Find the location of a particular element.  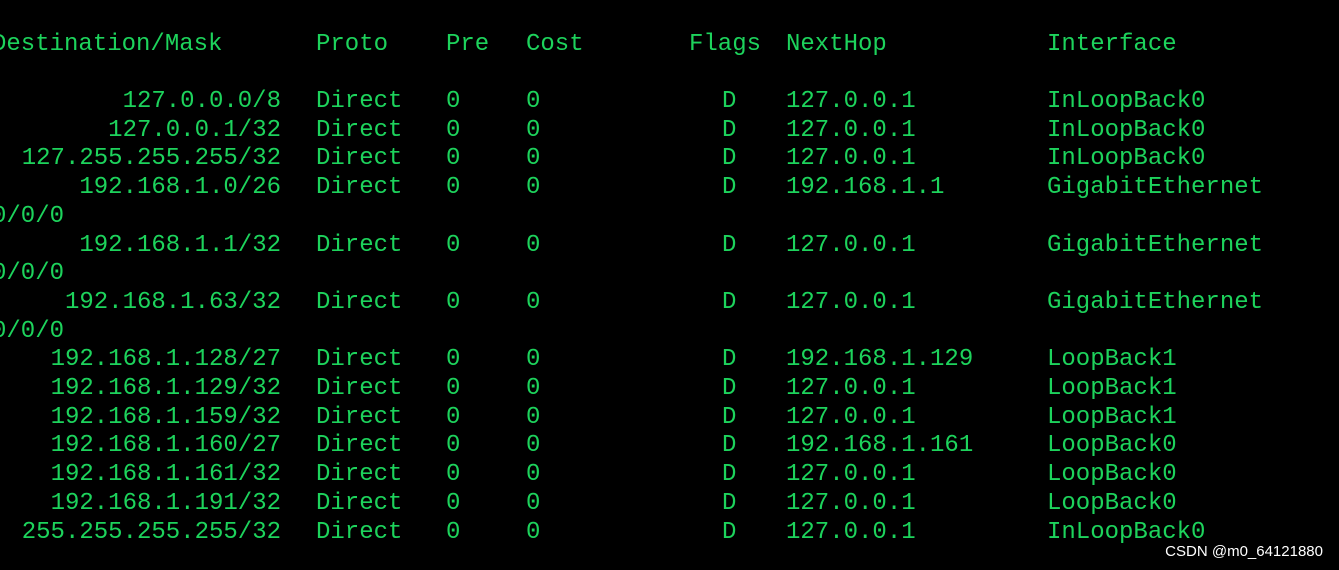

route-destination: 192.168.1.160/27 is located at coordinates (165, 446).